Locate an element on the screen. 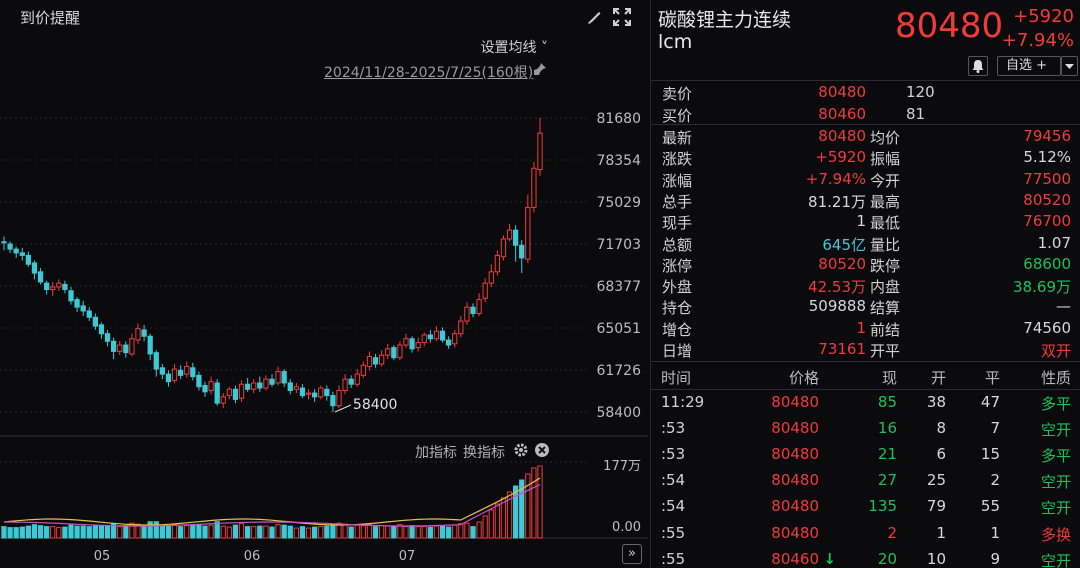 The image size is (1080, 568). add-watchlist-button: 自选 + is located at coordinates (1029, 66).